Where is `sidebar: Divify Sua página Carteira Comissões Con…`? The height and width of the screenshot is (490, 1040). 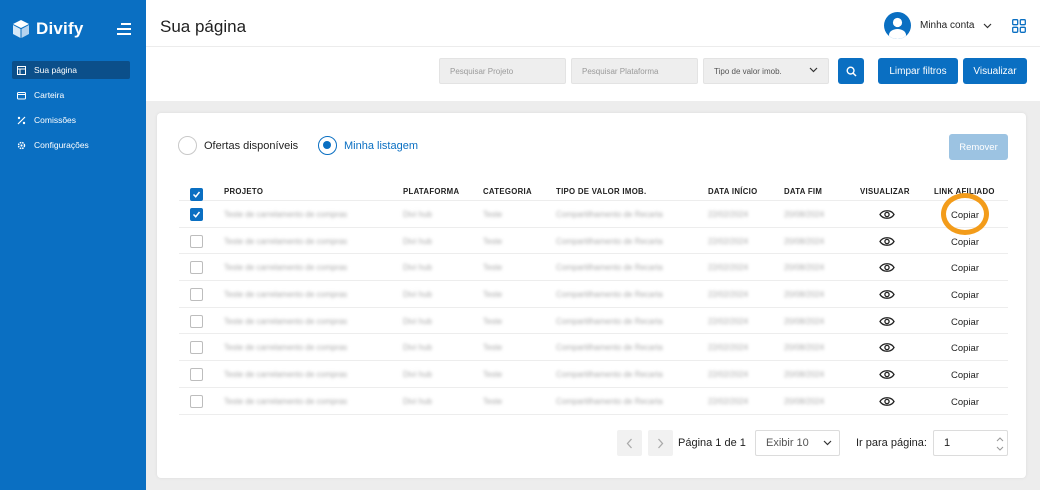 sidebar: Divify Sua página Carteira Comissões Con… is located at coordinates (73, 245).